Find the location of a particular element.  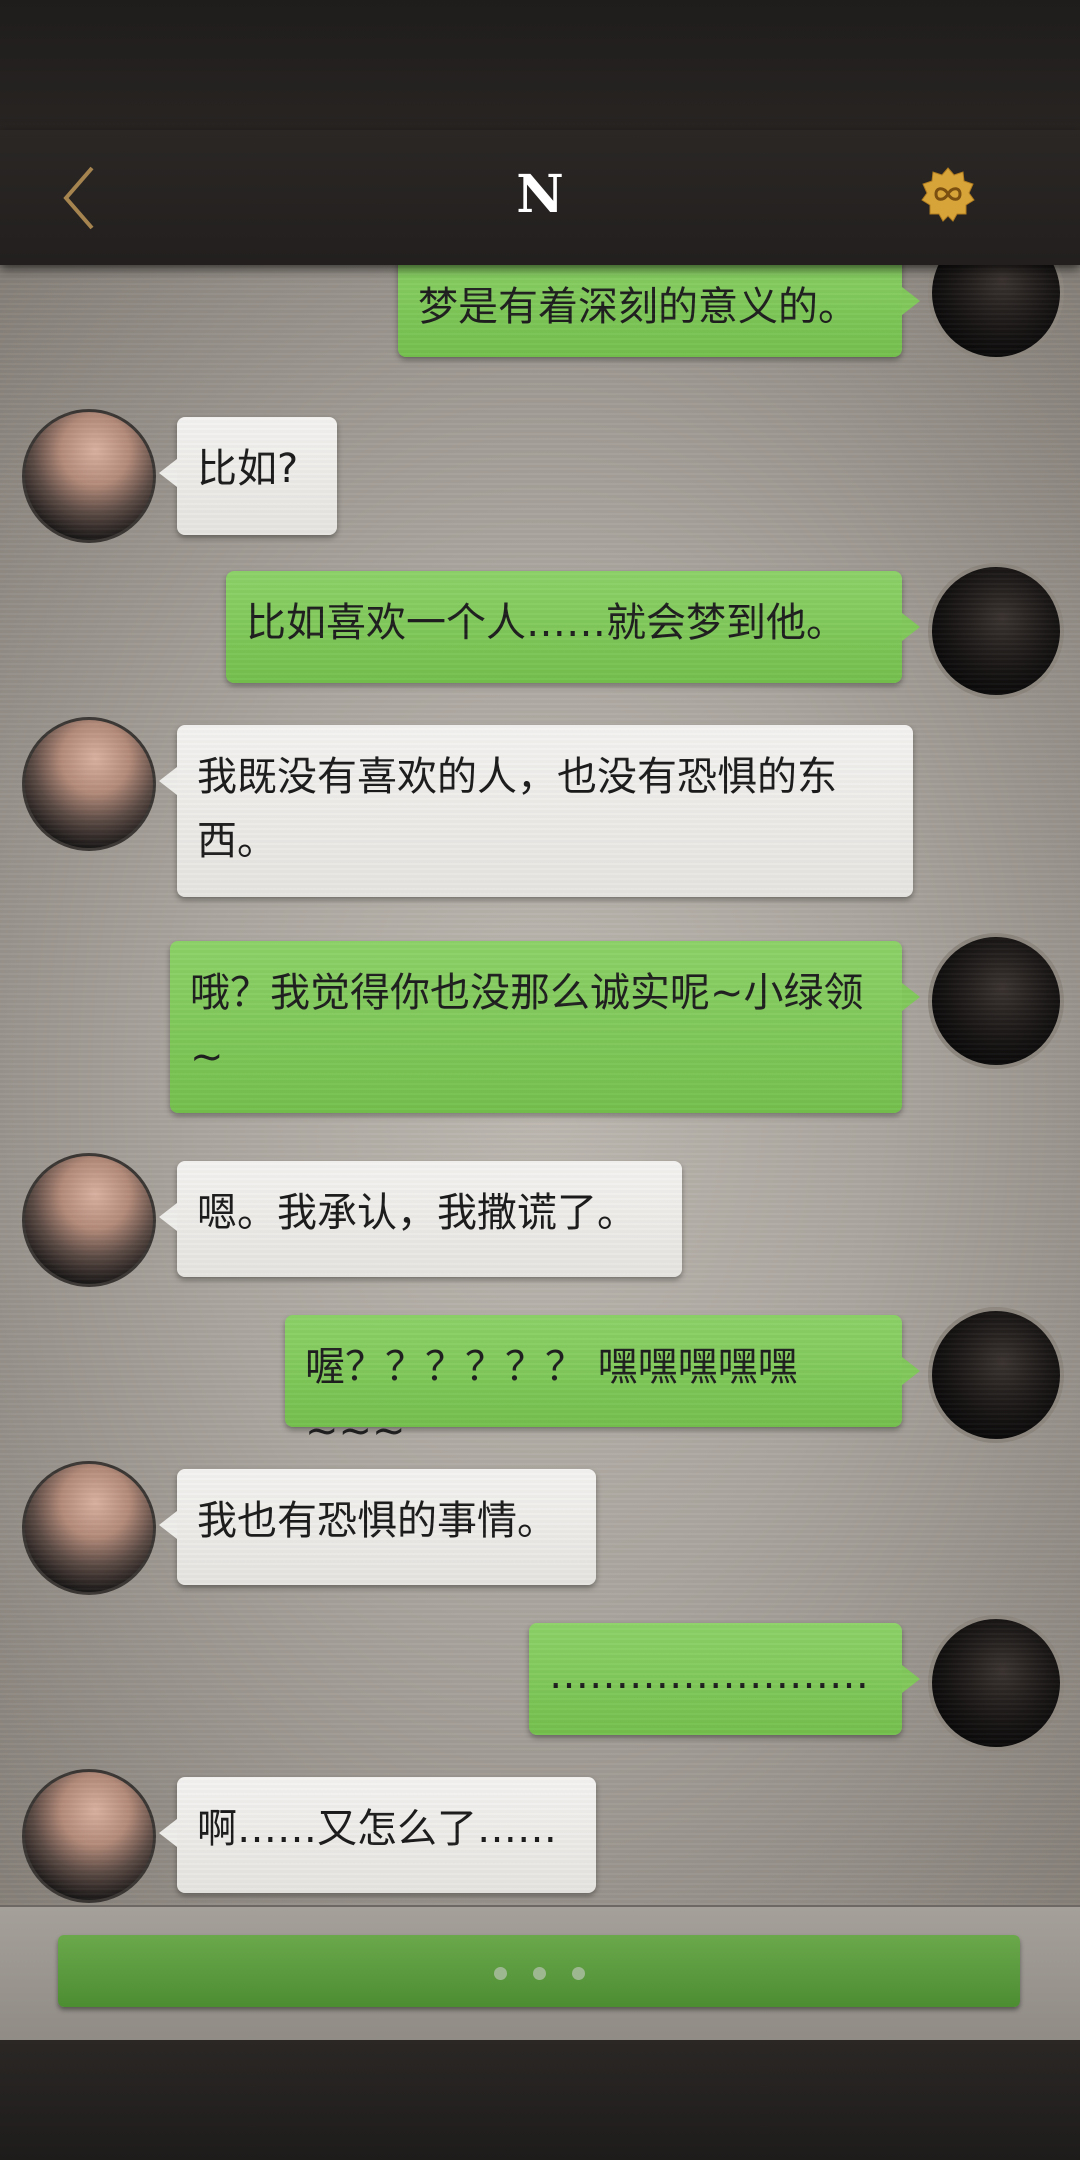

infinity-badge-icon is located at coordinates (948, 194).